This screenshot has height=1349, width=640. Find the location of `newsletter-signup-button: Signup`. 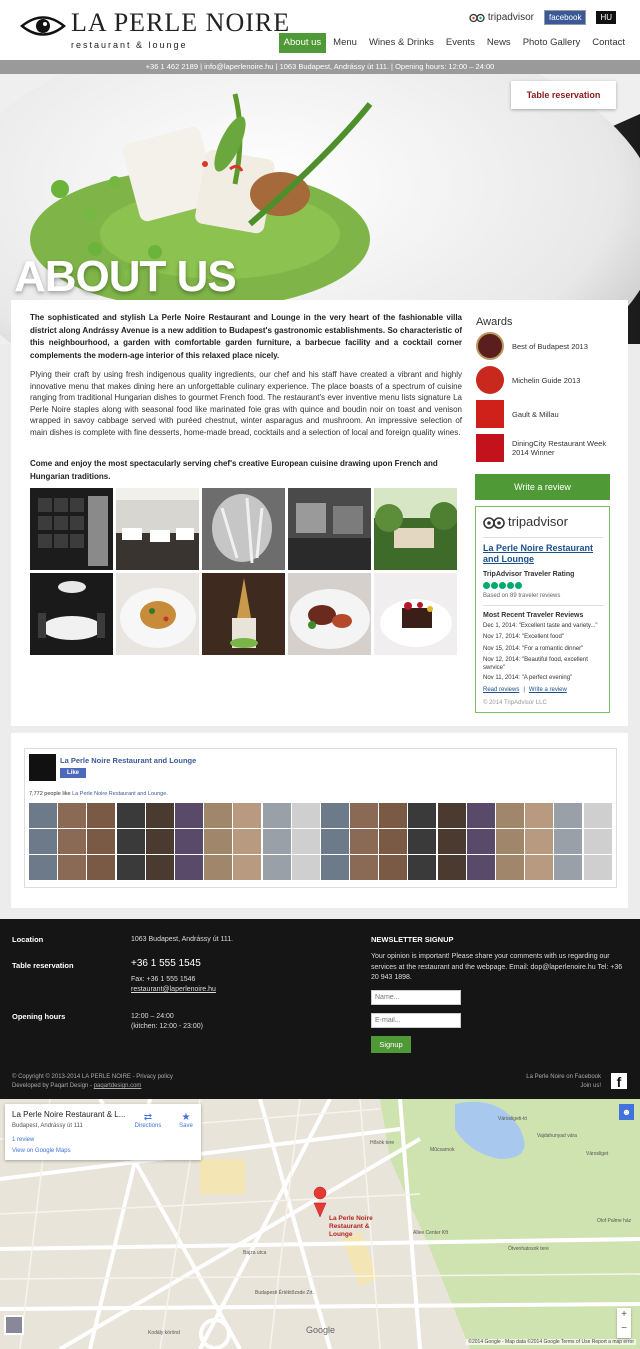

newsletter-signup-button: Signup is located at coordinates (391, 1044).